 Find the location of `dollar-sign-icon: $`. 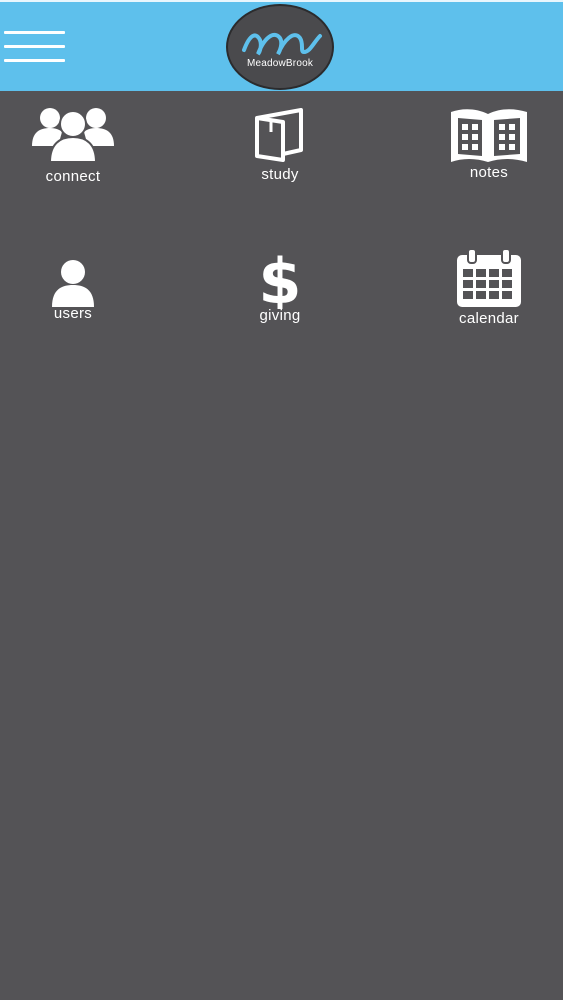

dollar-sign-icon: $ is located at coordinates (280, 278).